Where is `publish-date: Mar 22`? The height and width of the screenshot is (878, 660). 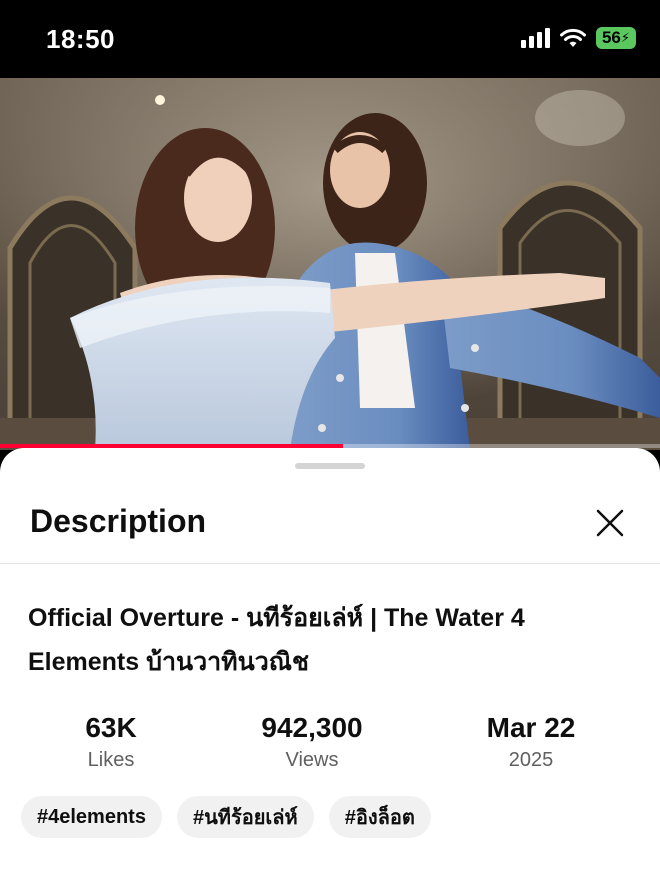 publish-date: Mar 22 is located at coordinates (531, 727).